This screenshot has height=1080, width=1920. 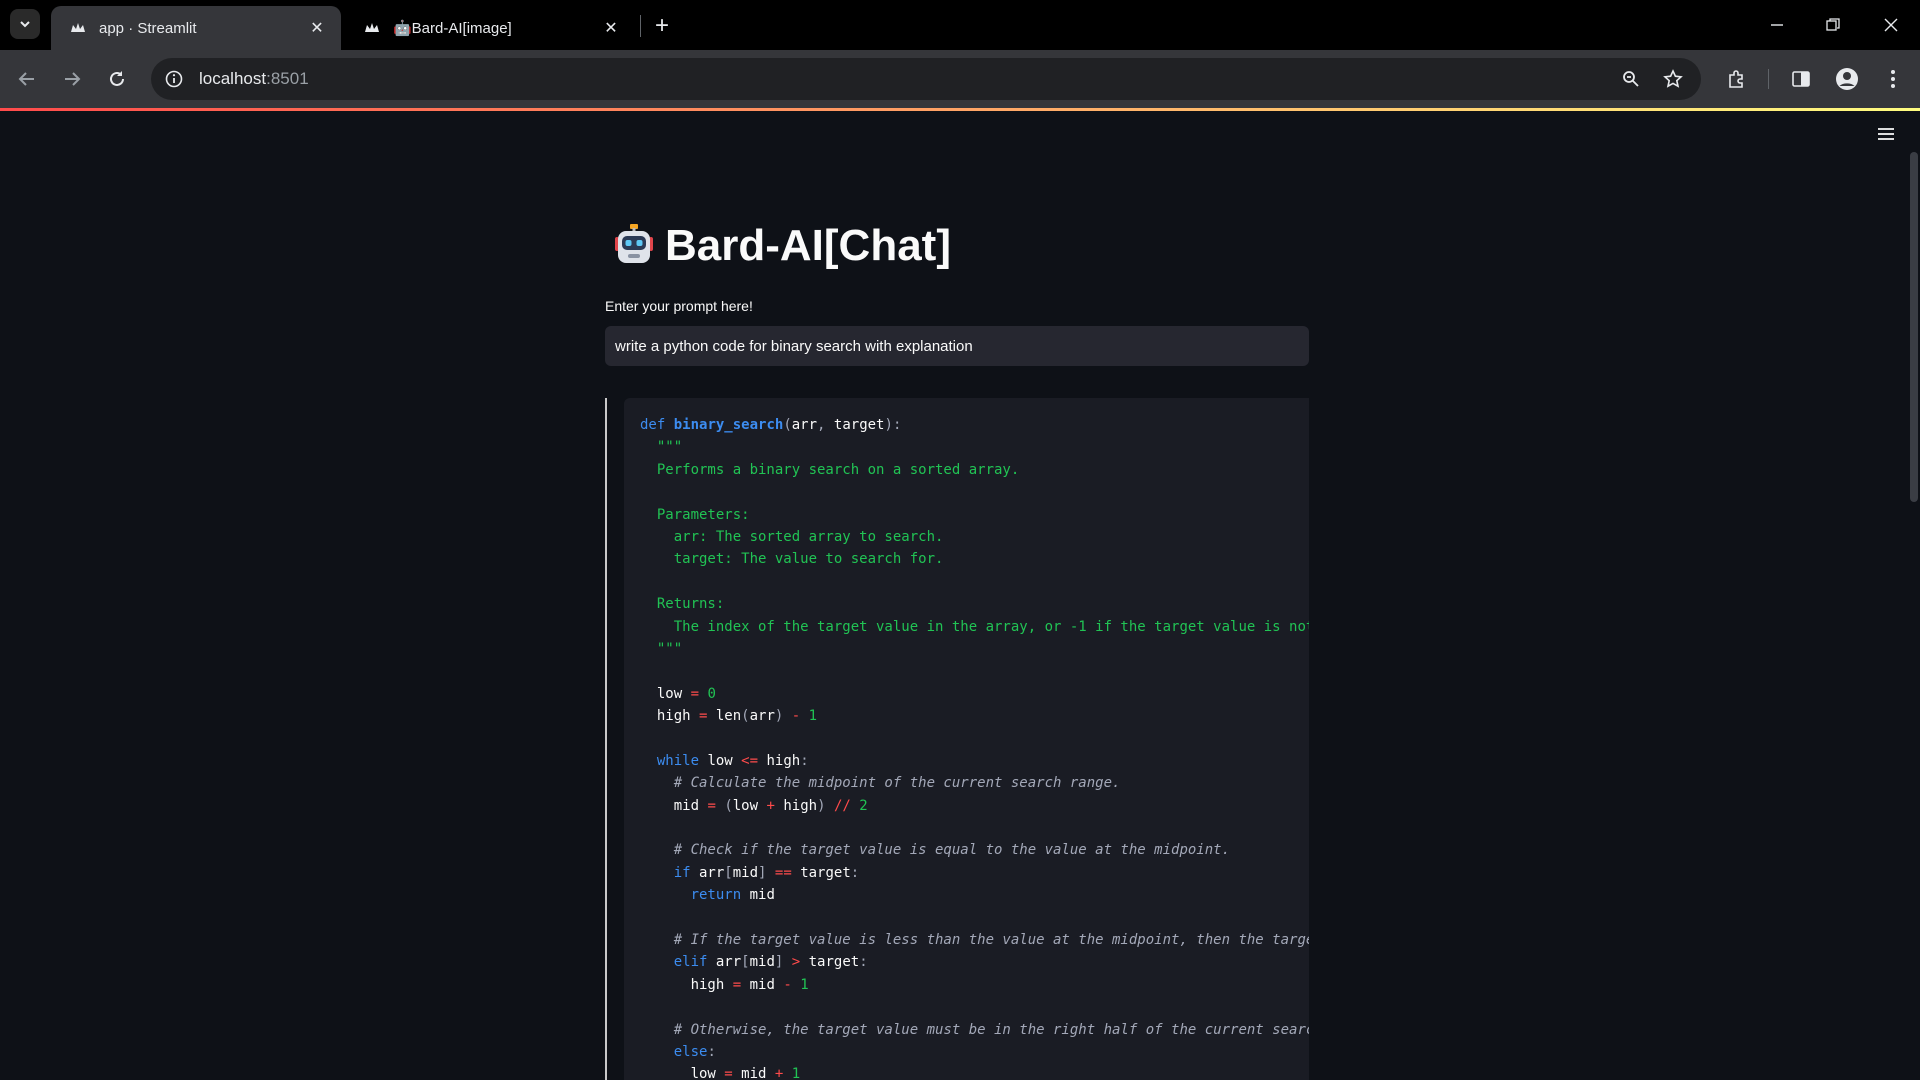 I want to click on browser-toolbar: localhost:8501, so click(x=960, y=79).